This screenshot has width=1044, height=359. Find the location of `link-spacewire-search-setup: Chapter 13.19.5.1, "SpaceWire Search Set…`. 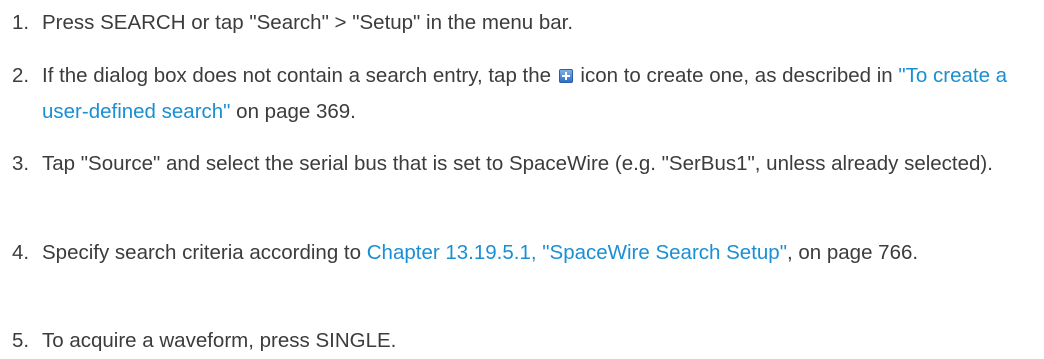

link-spacewire-search-setup: Chapter 13.19.5.1, "SpaceWire Search Set… is located at coordinates (577, 252).